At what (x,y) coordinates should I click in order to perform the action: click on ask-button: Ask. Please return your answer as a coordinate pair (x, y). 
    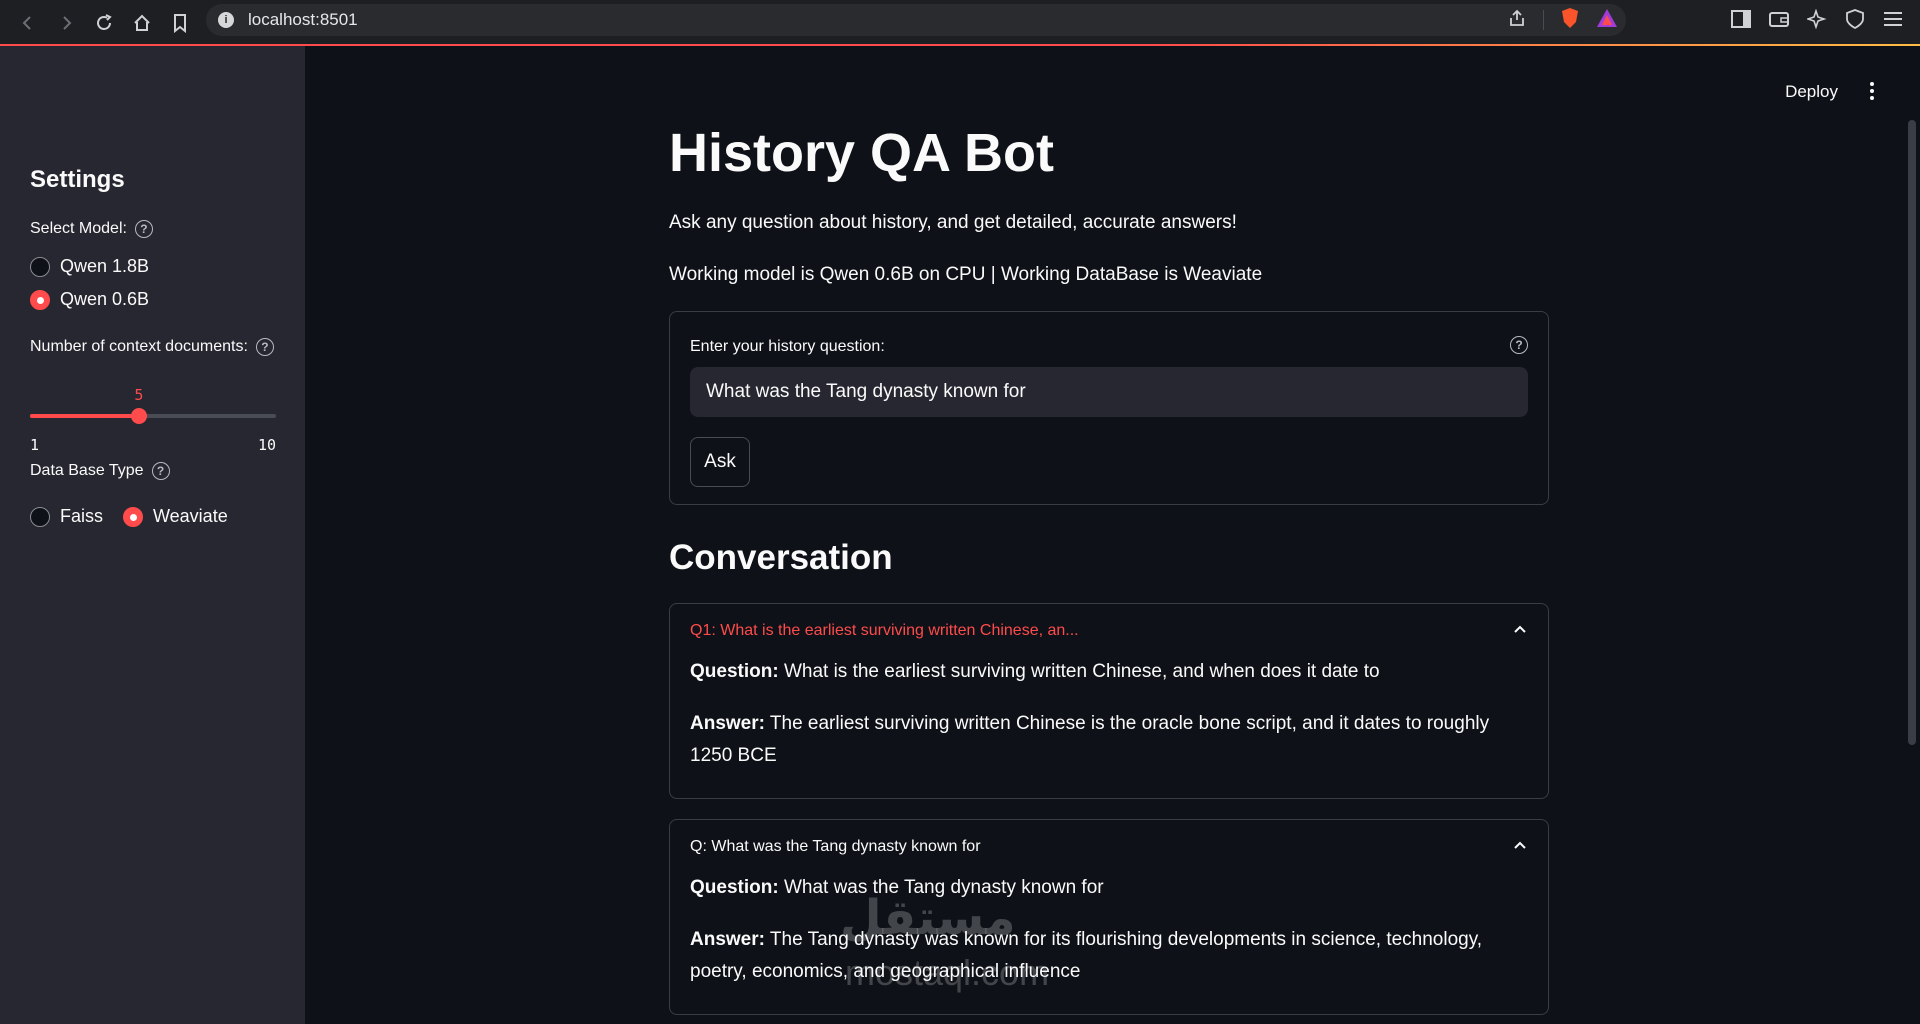
    Looking at the image, I should click on (720, 462).